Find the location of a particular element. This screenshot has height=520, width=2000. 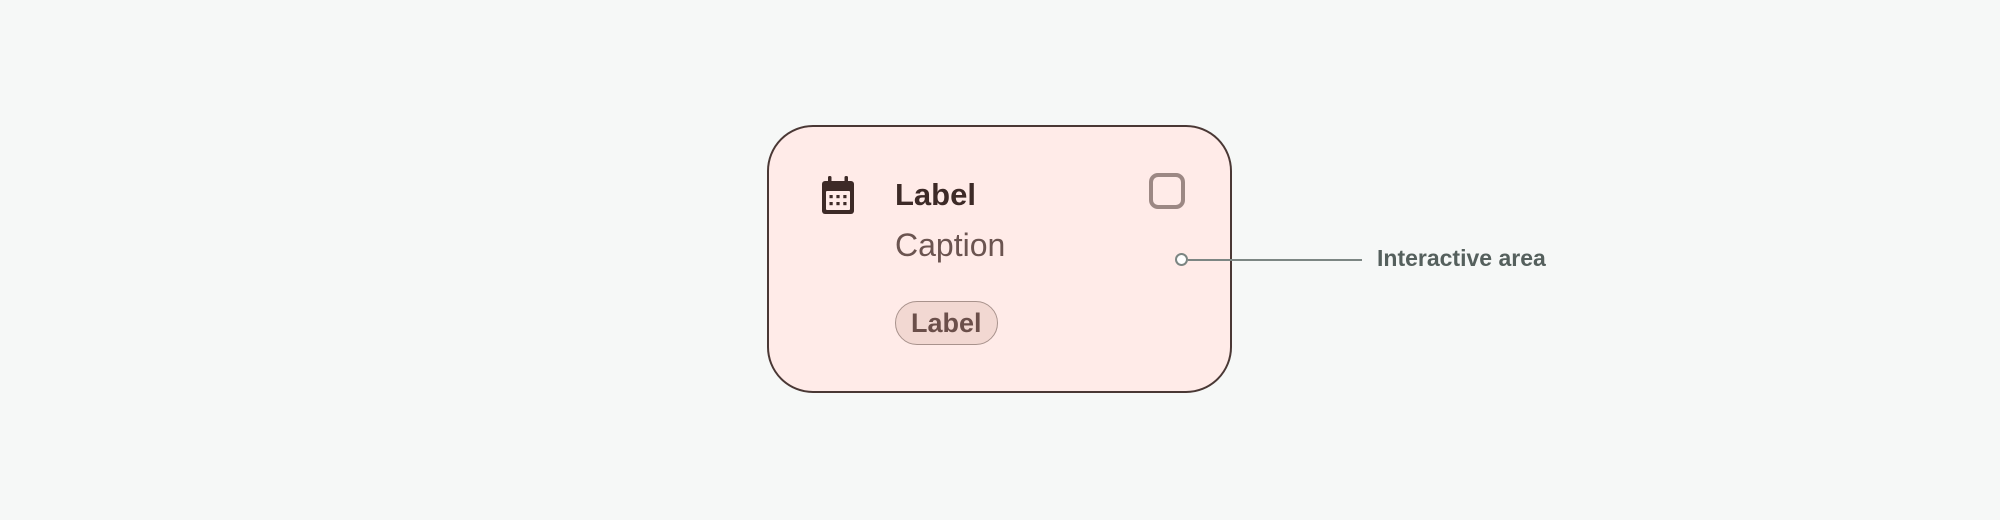

card-label: Label is located at coordinates (935, 194).